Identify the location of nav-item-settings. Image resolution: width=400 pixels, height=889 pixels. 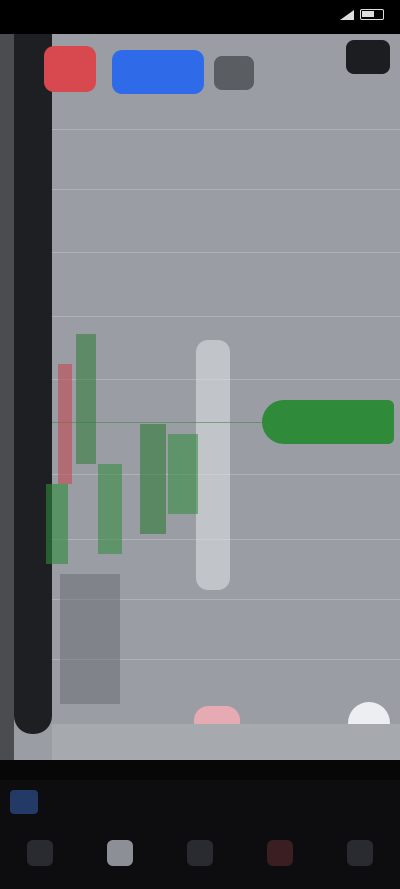
(360, 855).